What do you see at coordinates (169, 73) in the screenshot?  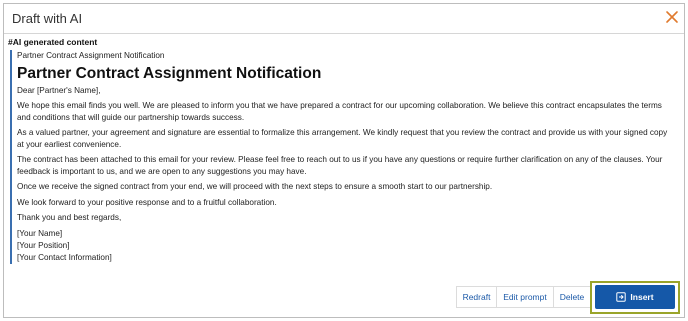 I see `email-heading: Partner Contract Assignment Notification` at bounding box center [169, 73].